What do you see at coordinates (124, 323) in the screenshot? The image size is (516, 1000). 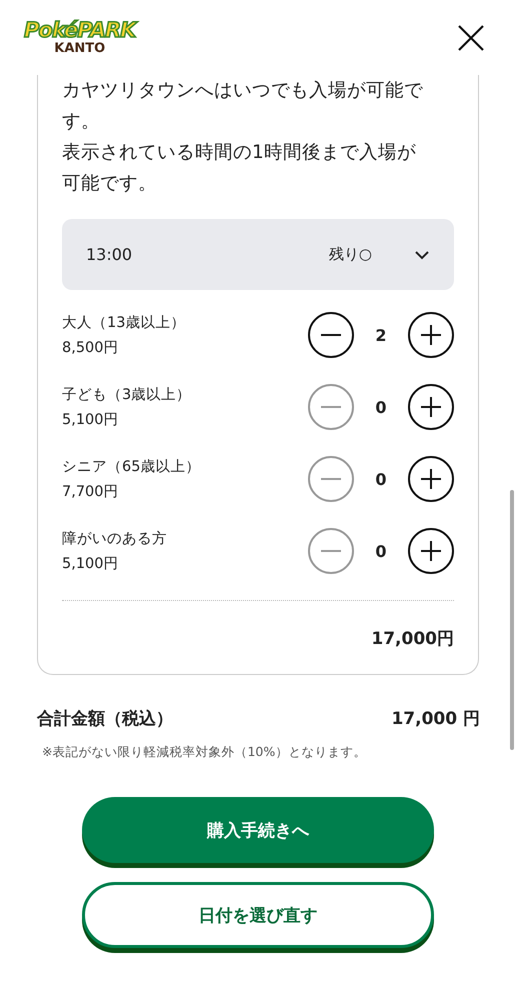 I see `ticket-label: 大人（13歳以上）` at bounding box center [124, 323].